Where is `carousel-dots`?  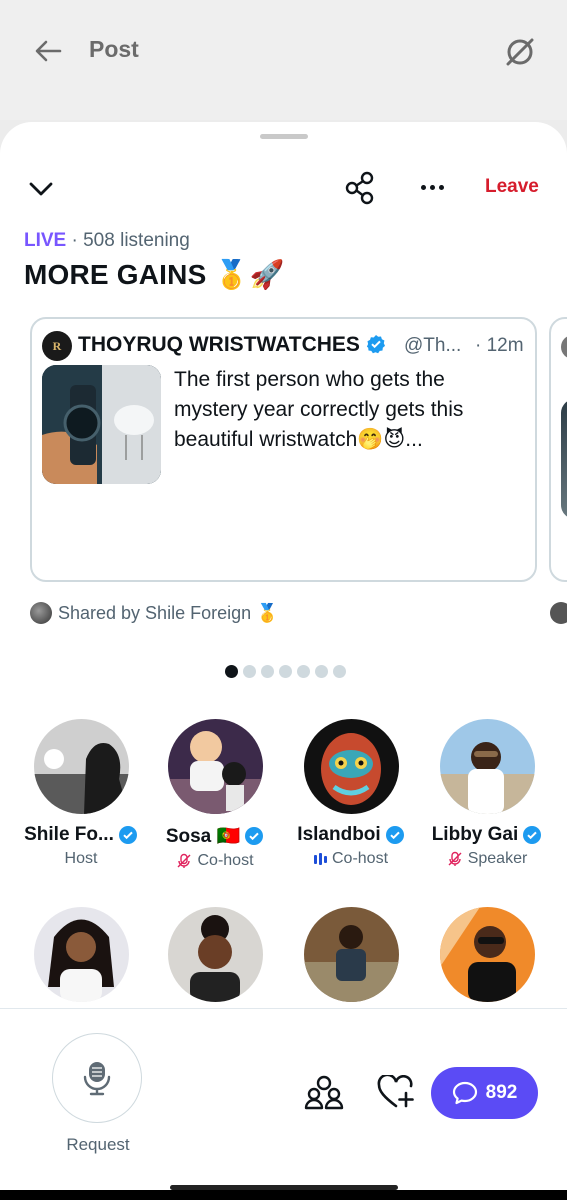 carousel-dots is located at coordinates (285, 671).